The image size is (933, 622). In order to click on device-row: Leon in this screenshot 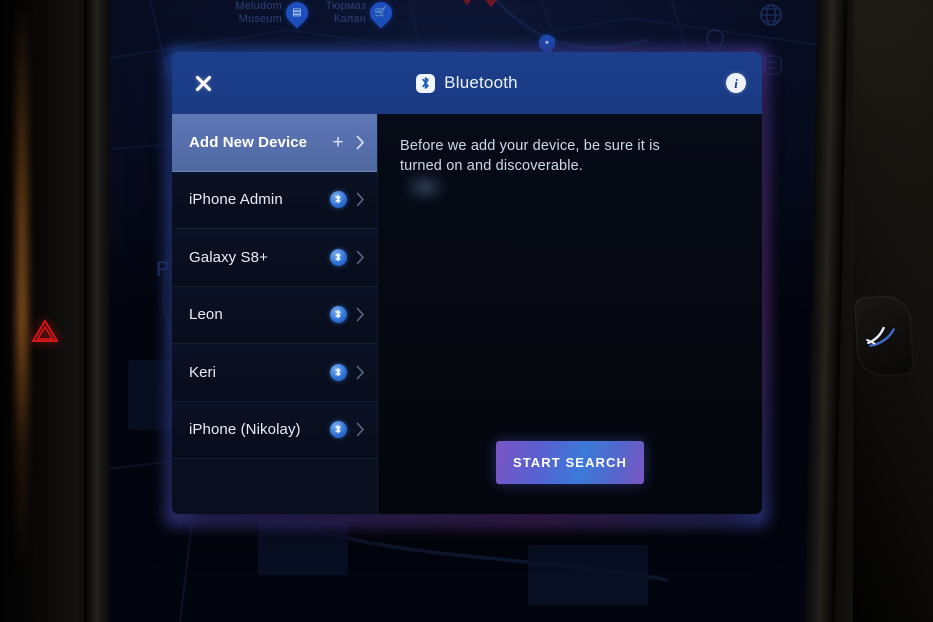, I will do `click(274, 315)`.